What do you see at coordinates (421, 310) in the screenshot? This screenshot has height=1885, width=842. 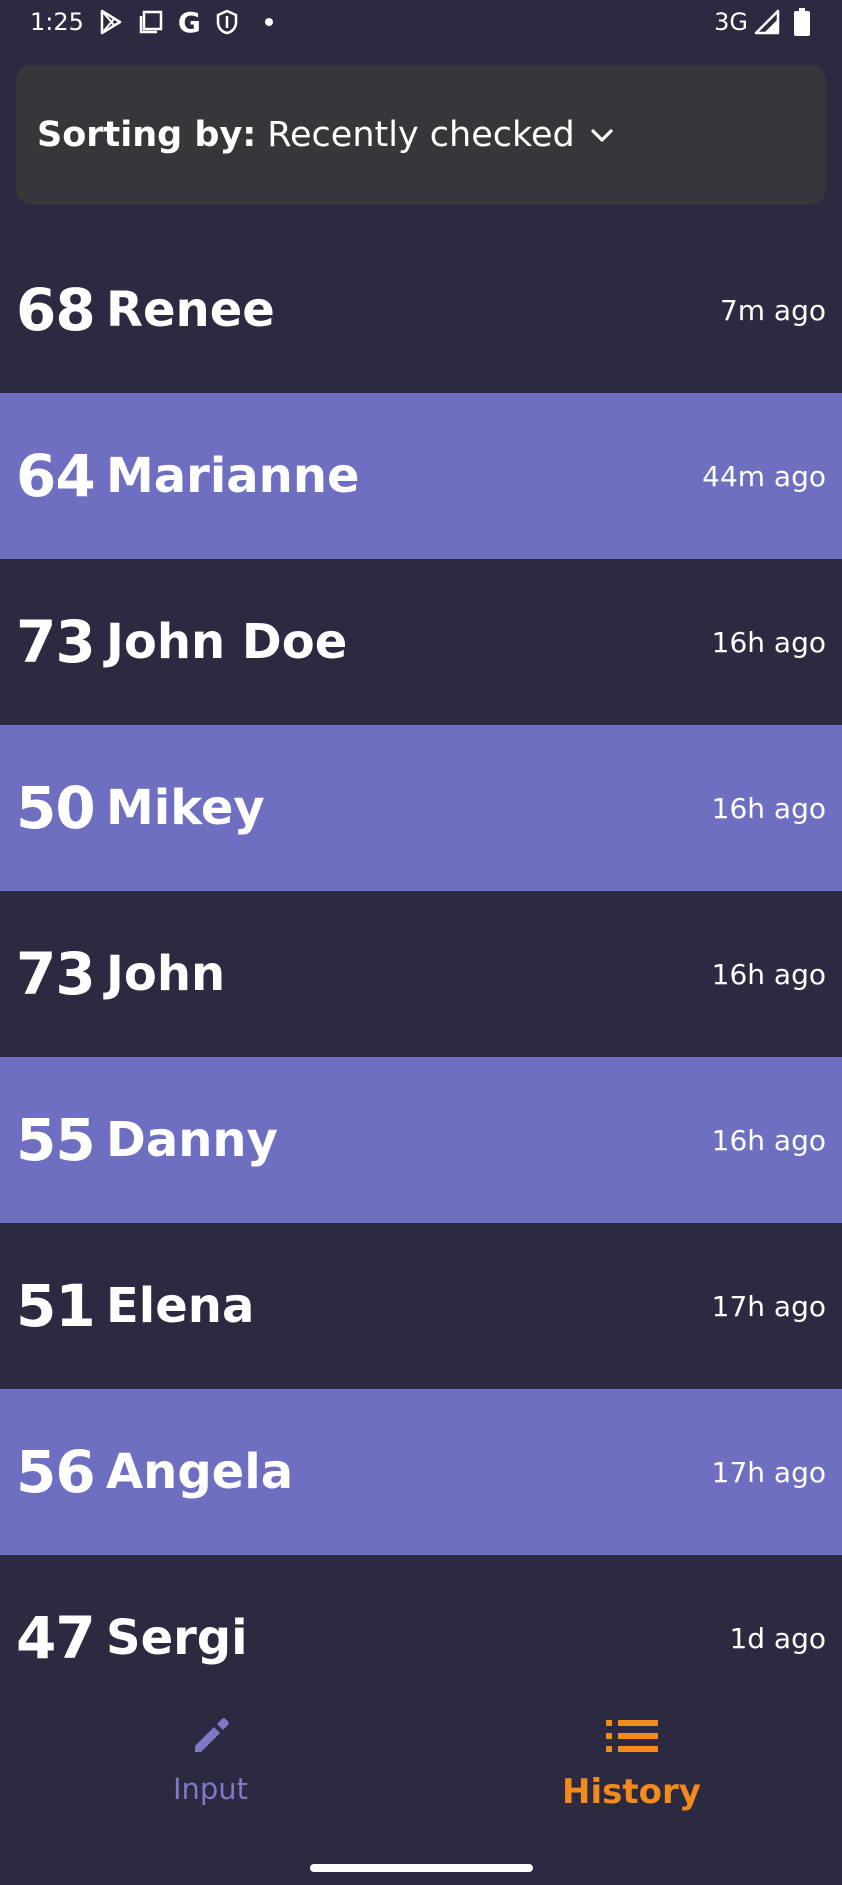 I see `history-row: 68 Renee 7m ago` at bounding box center [421, 310].